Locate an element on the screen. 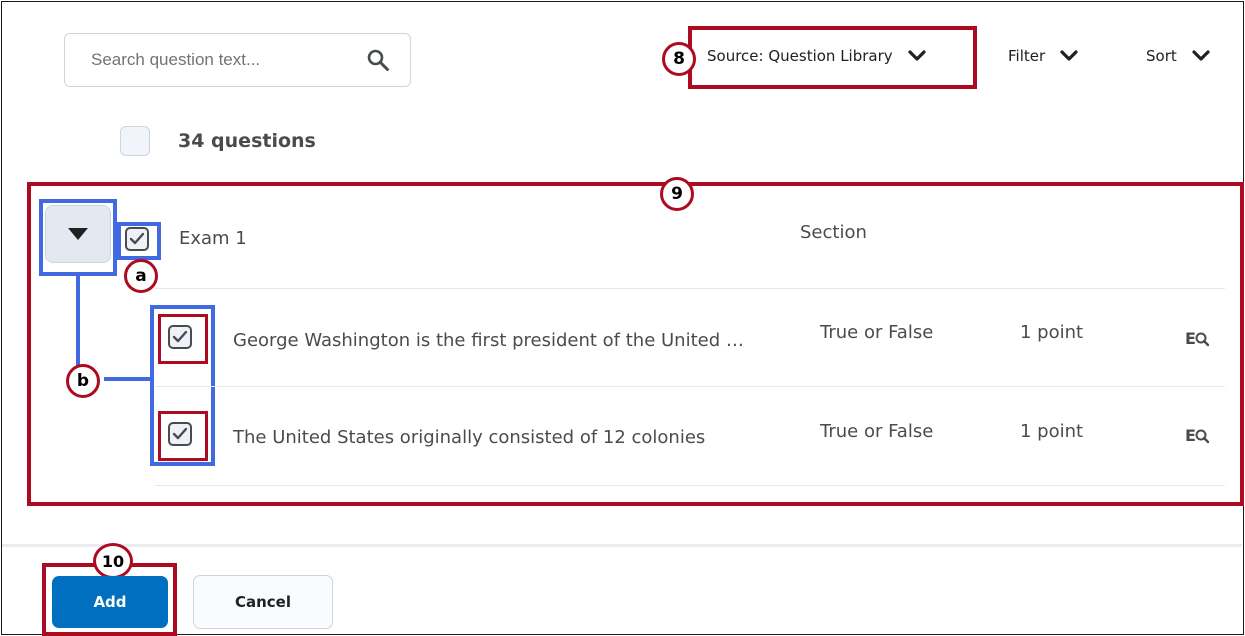 The image size is (1245, 636). search-icon is located at coordinates (378, 60).